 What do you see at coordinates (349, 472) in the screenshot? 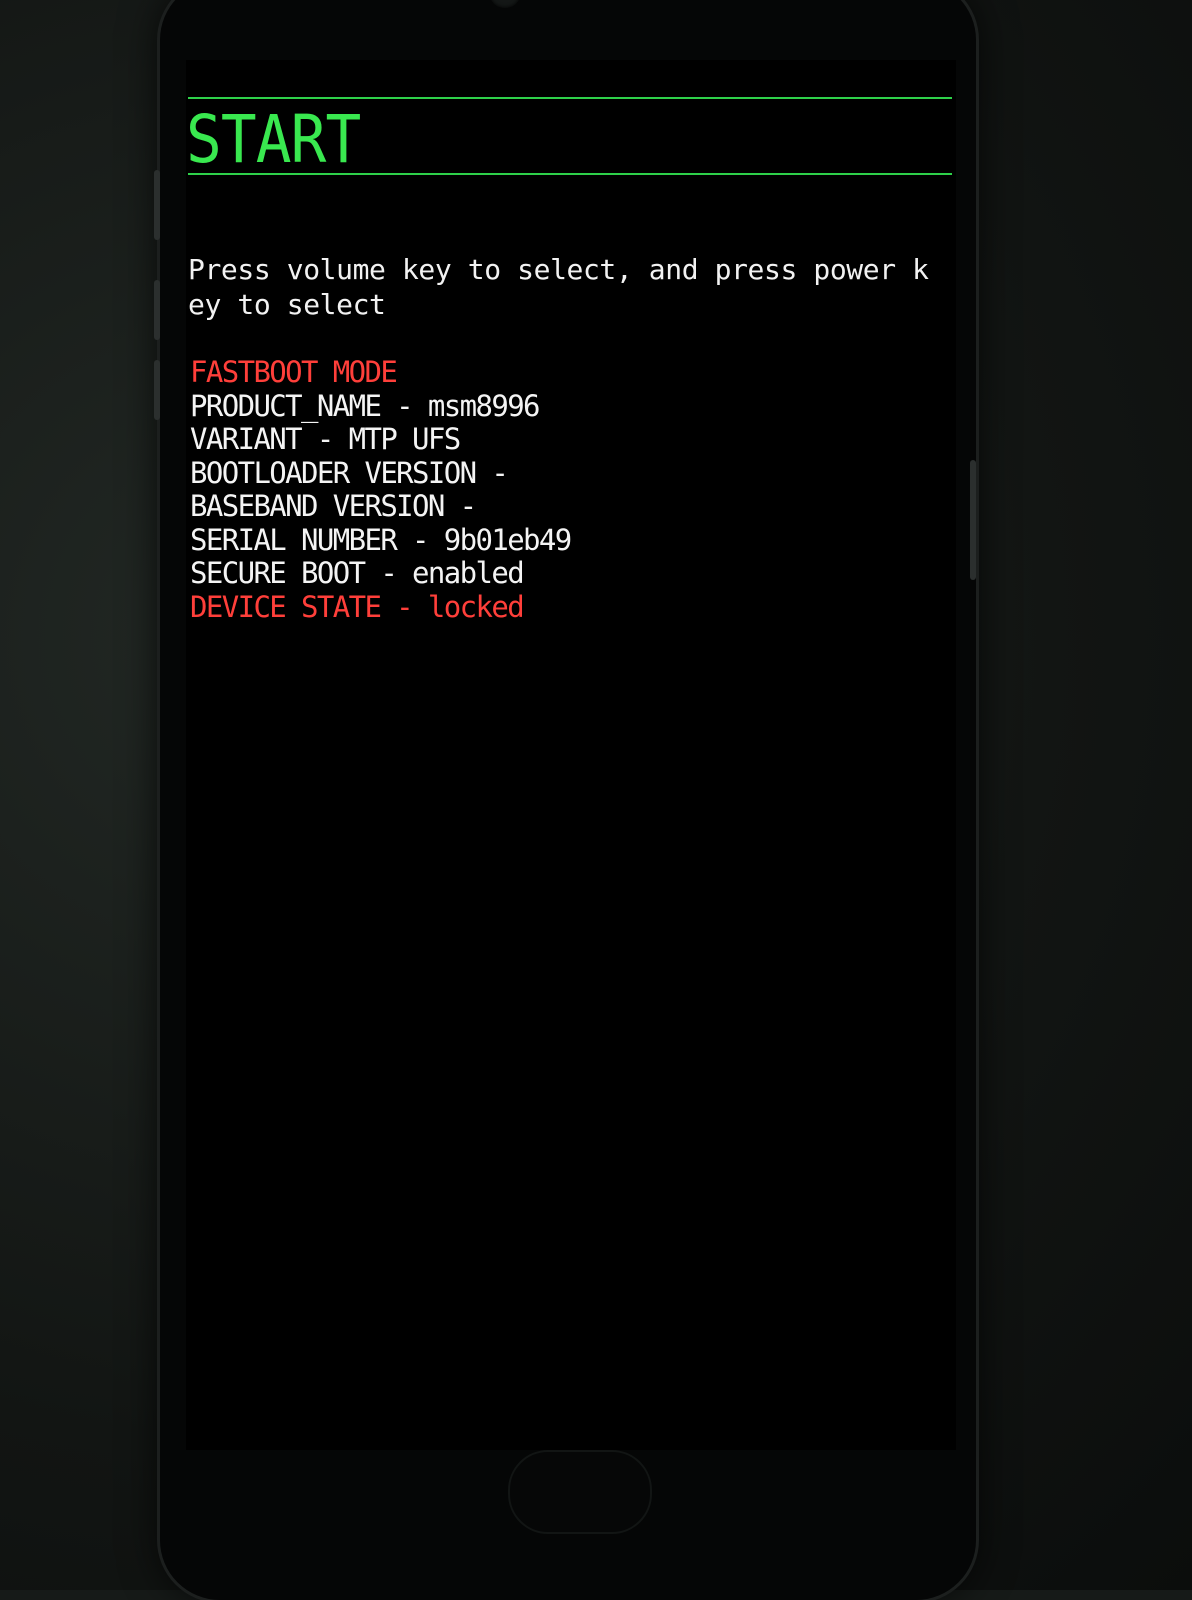
I see `bootloader-version-line: BOOTLOADER VERSION -` at bounding box center [349, 472].